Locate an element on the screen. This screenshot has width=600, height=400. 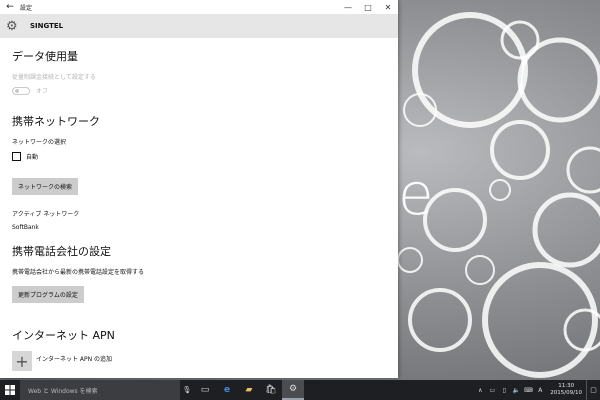
windows-logo-icon is located at coordinates (10, 390).